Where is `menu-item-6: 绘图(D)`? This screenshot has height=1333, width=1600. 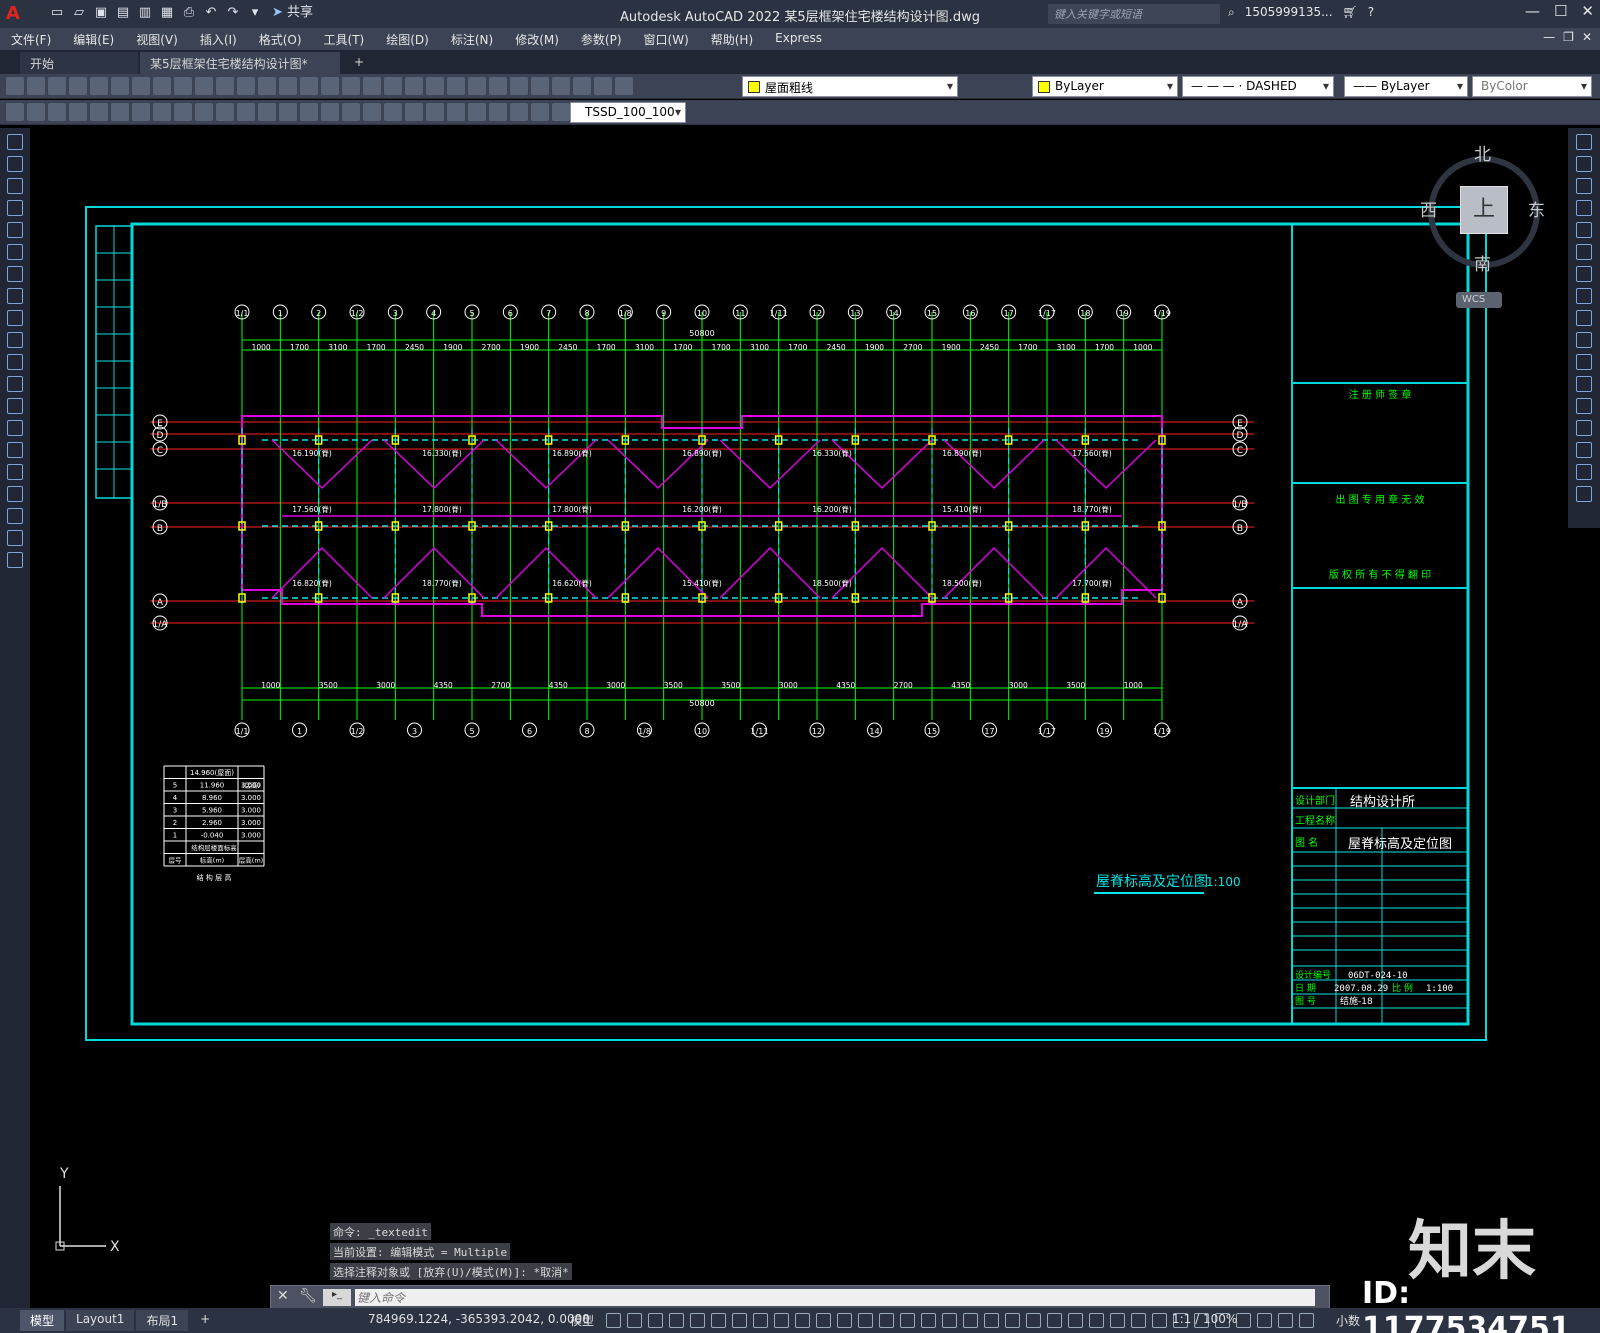
menu-item-6: 绘图(D) is located at coordinates (407, 39).